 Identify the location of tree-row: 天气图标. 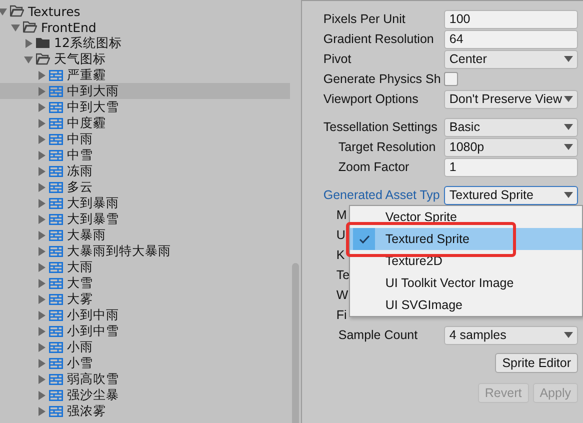
(145, 59).